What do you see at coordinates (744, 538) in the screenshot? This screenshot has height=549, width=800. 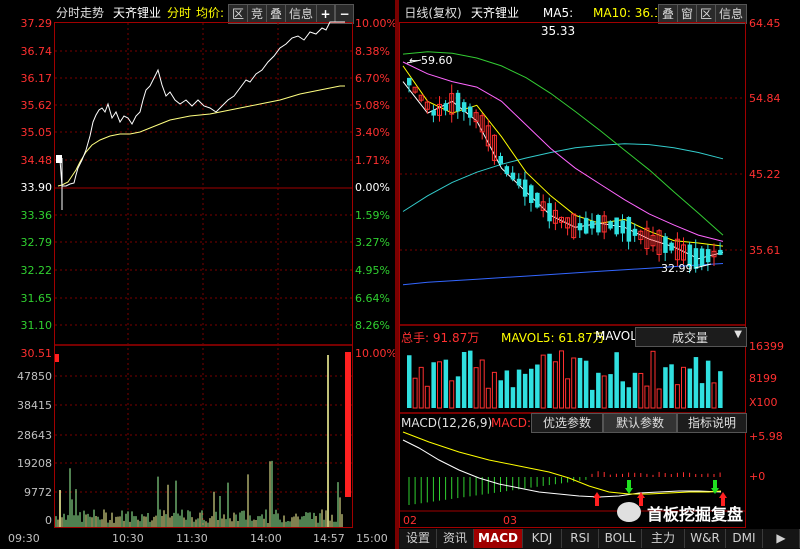 I see `tab-dmi: DMI` at bounding box center [744, 538].